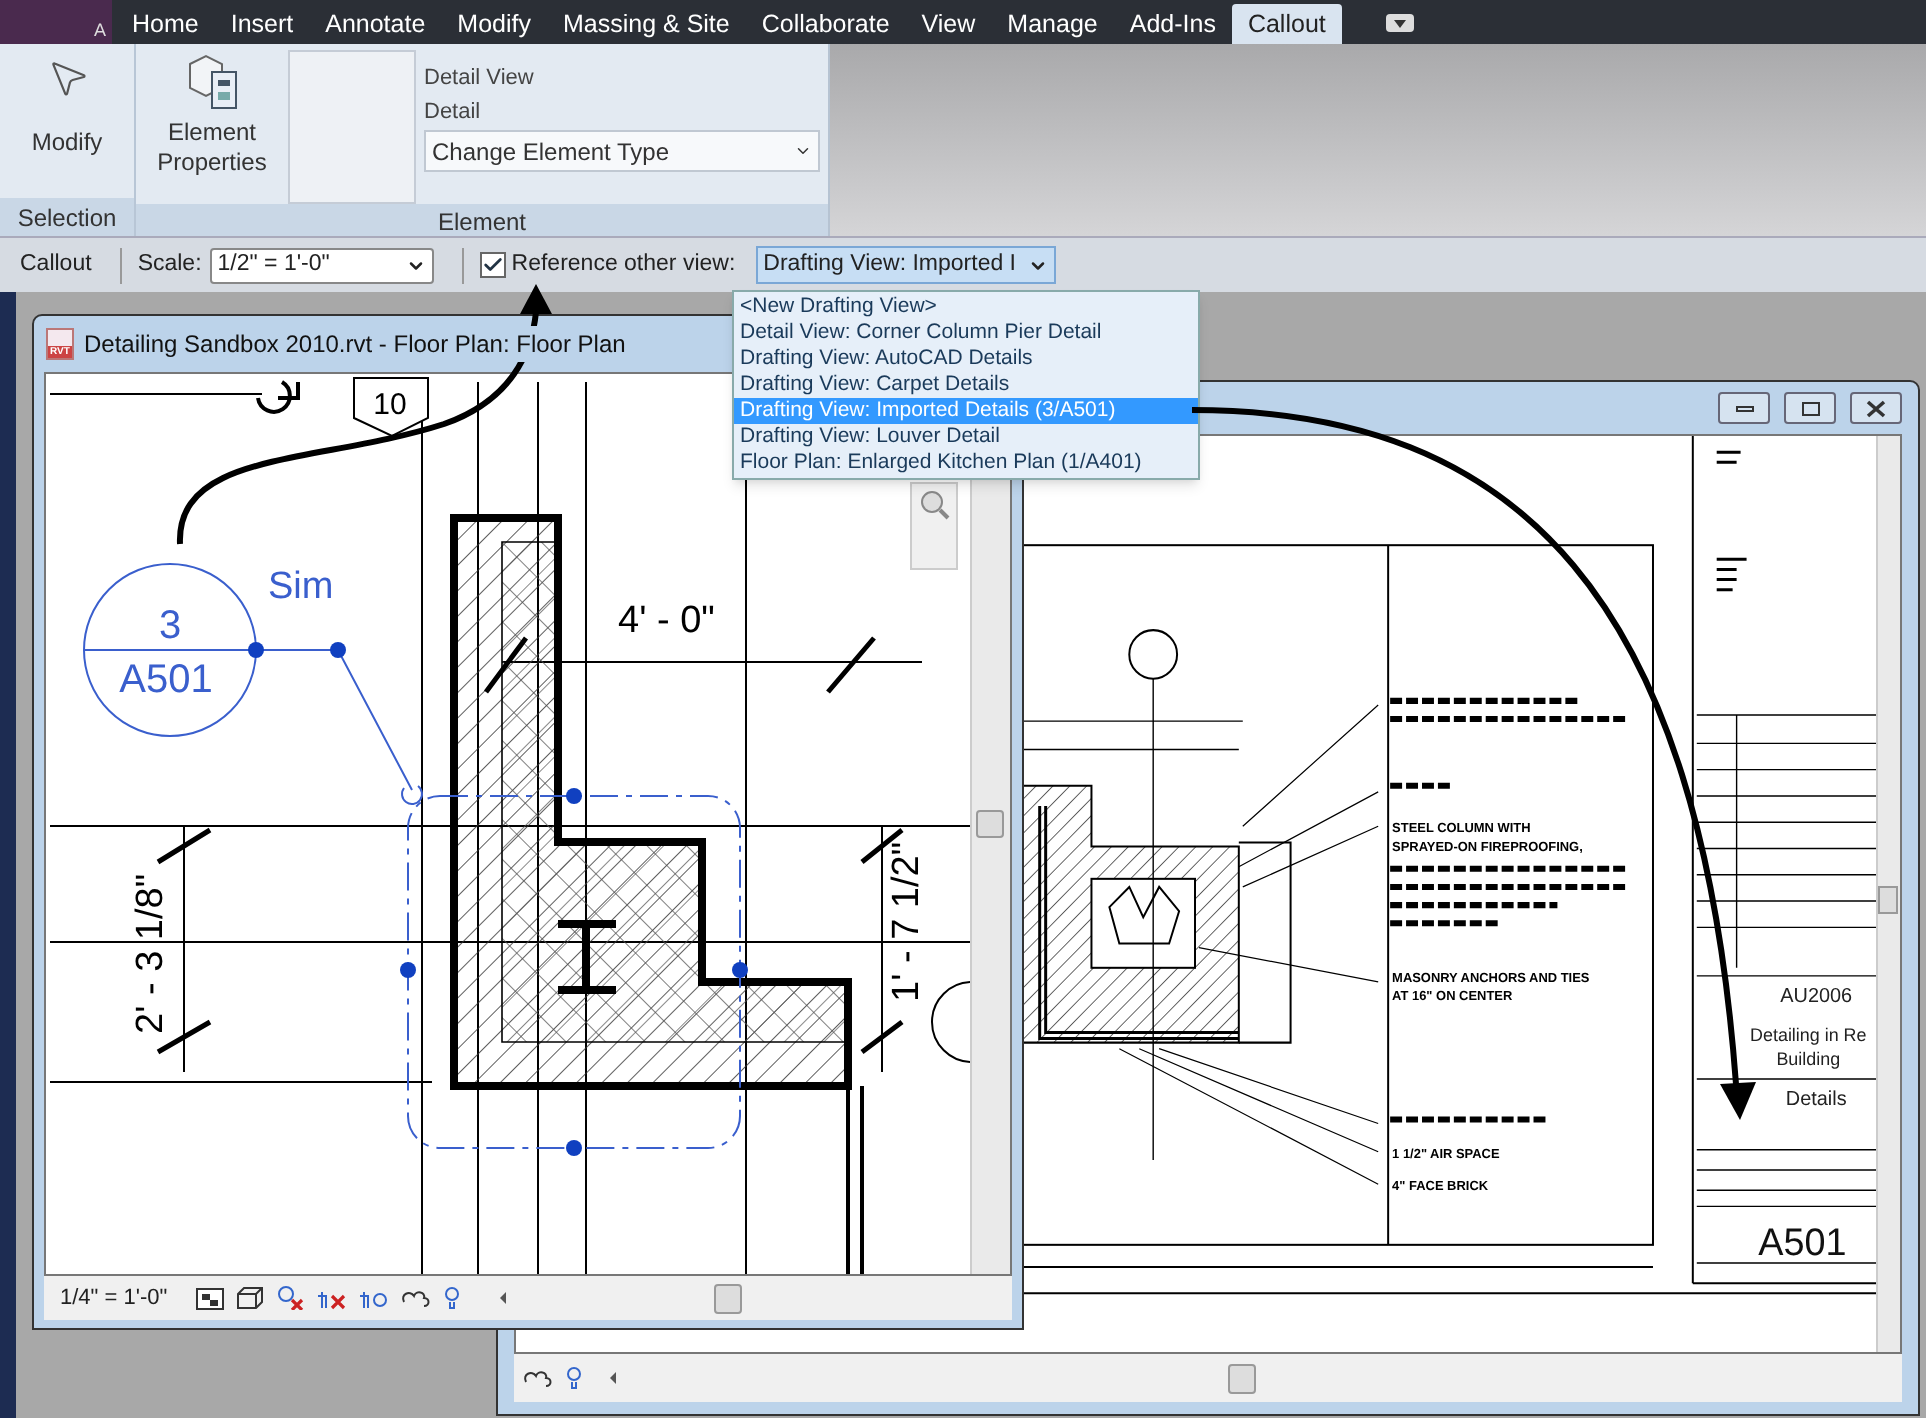 This screenshot has height=1418, width=1926. Describe the element at coordinates (1052, 24) in the screenshot. I see `ribbon-tab: Manage` at that location.